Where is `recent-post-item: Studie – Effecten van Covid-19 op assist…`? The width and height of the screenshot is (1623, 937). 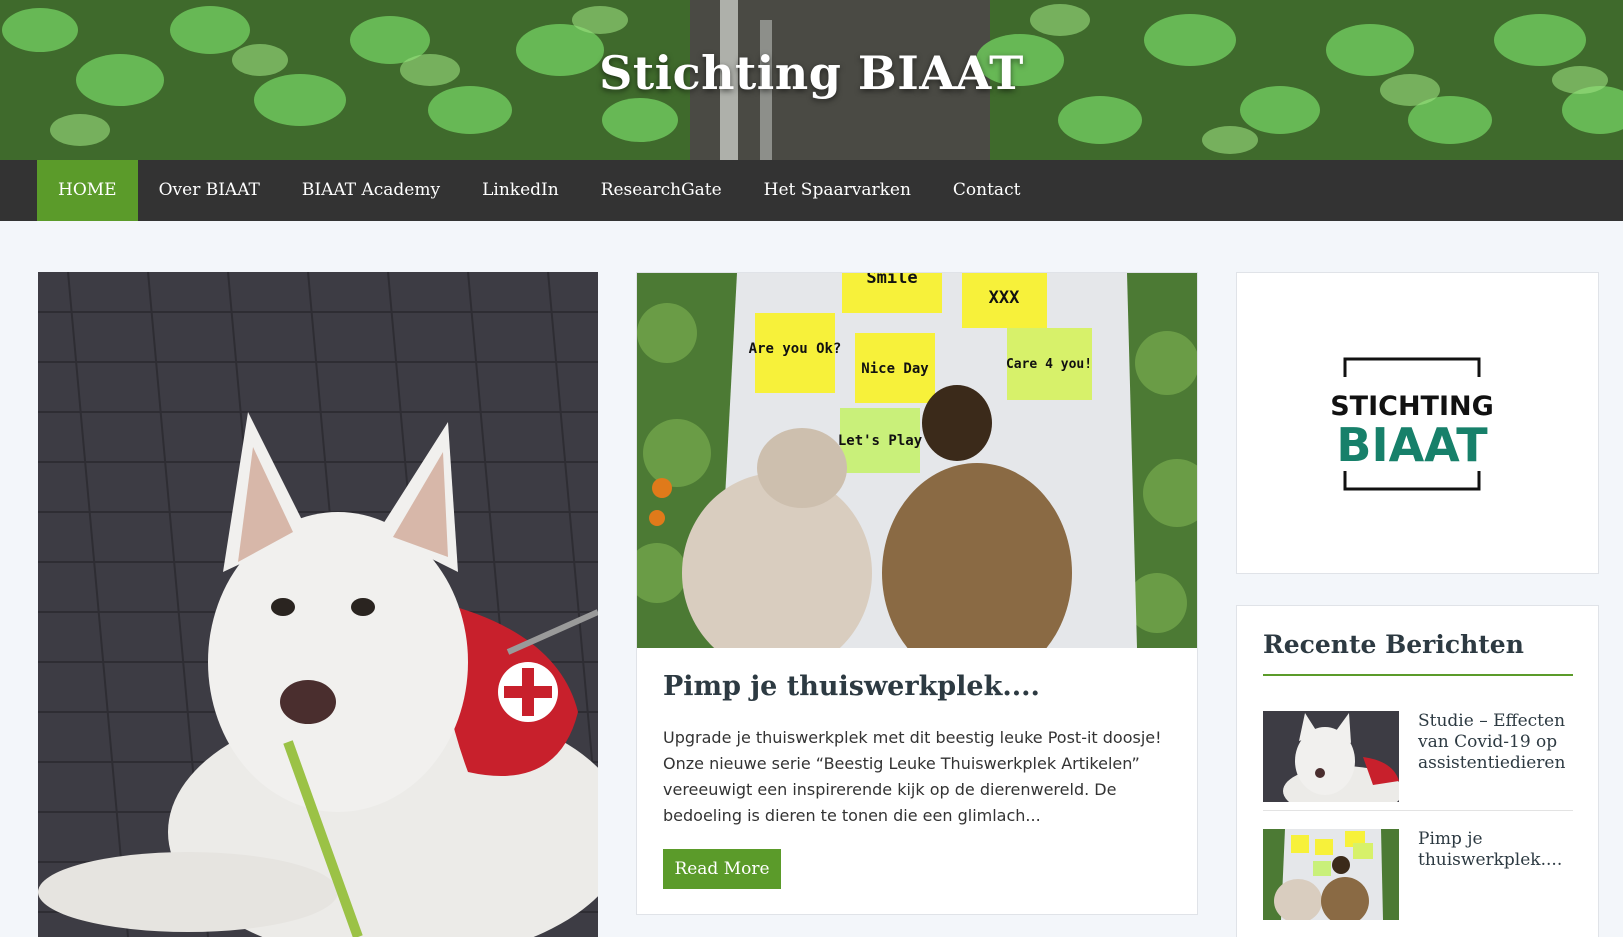 recent-post-item: Studie – Effecten van Covid-19 op assist… is located at coordinates (1418, 761).